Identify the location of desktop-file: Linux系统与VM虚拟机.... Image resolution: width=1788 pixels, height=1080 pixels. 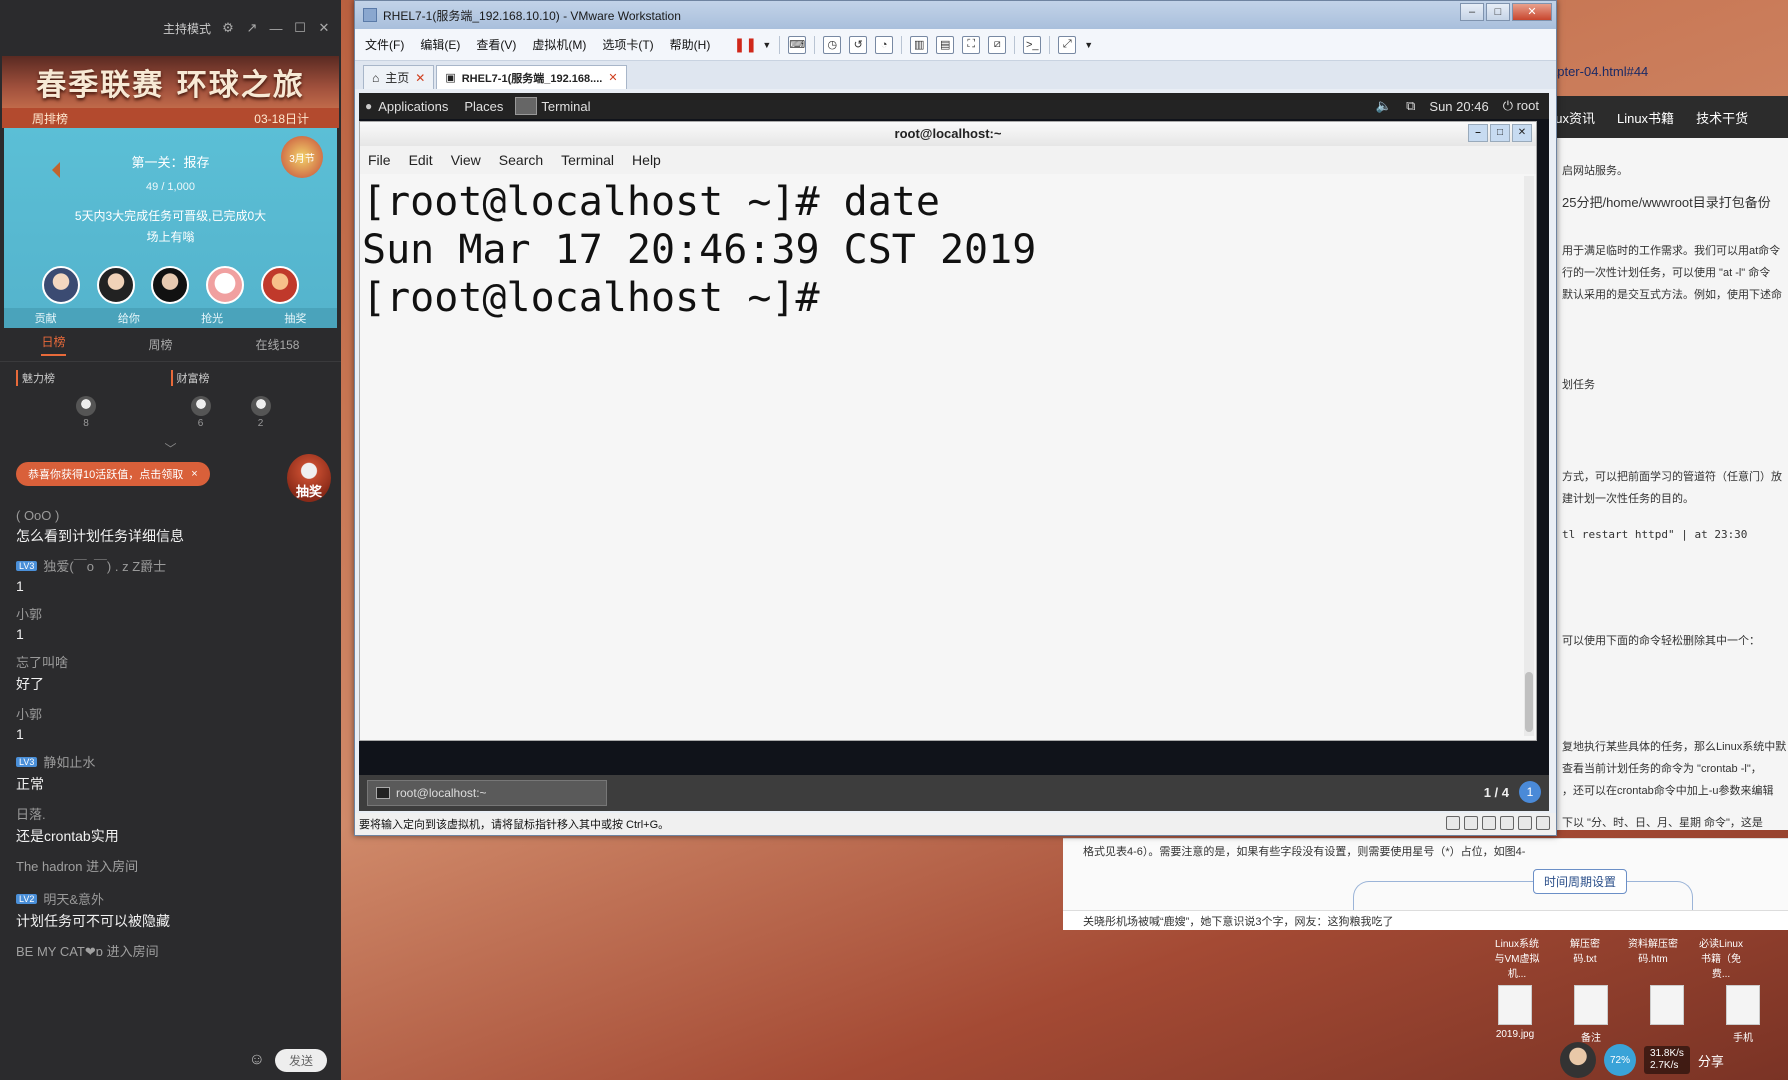
(1517, 957).